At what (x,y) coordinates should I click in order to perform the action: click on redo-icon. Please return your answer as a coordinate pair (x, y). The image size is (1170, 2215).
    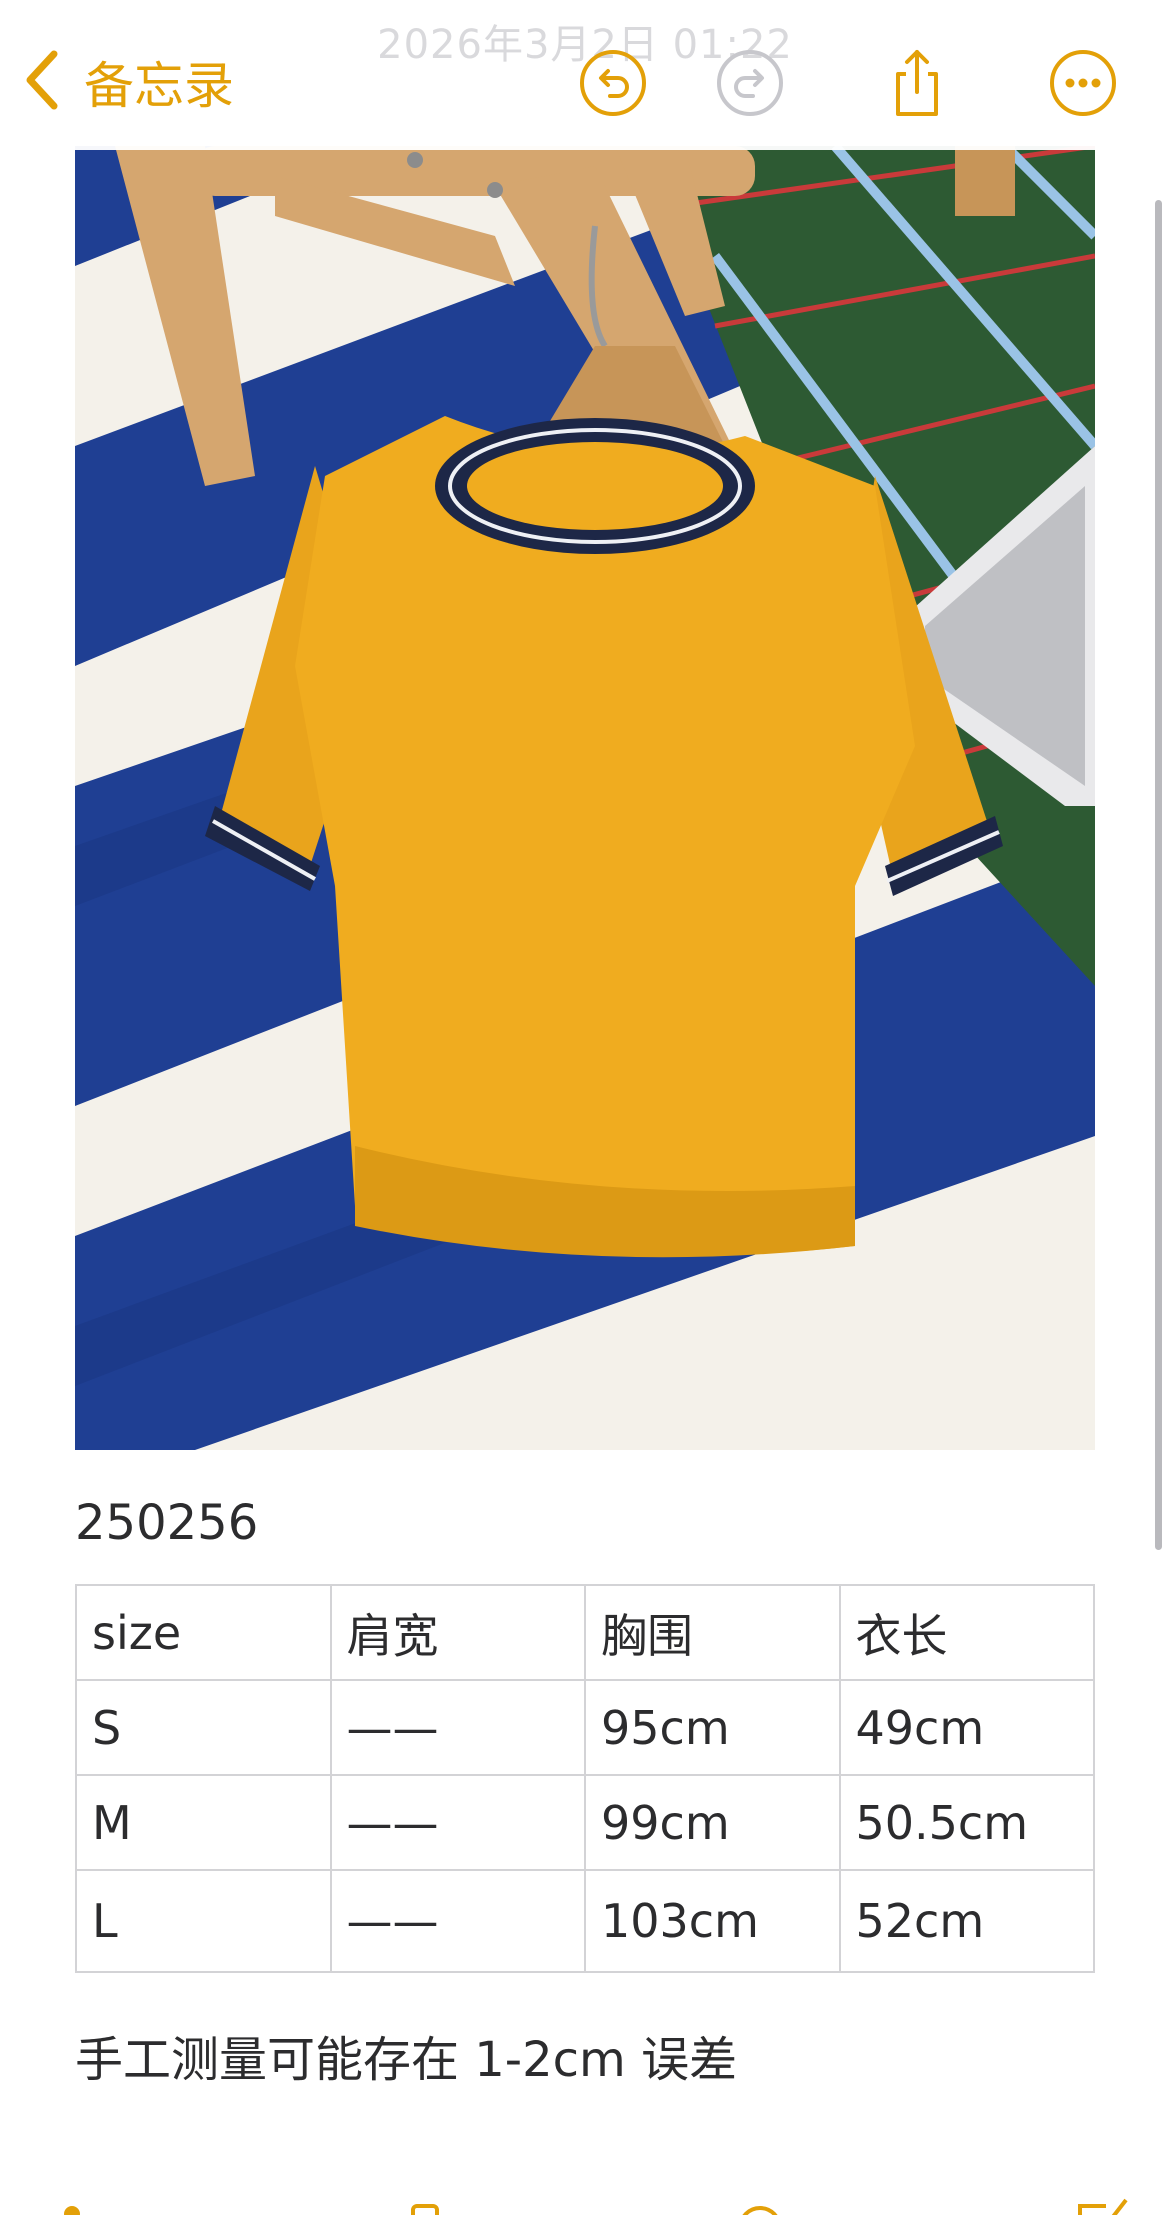
    Looking at the image, I should click on (750, 83).